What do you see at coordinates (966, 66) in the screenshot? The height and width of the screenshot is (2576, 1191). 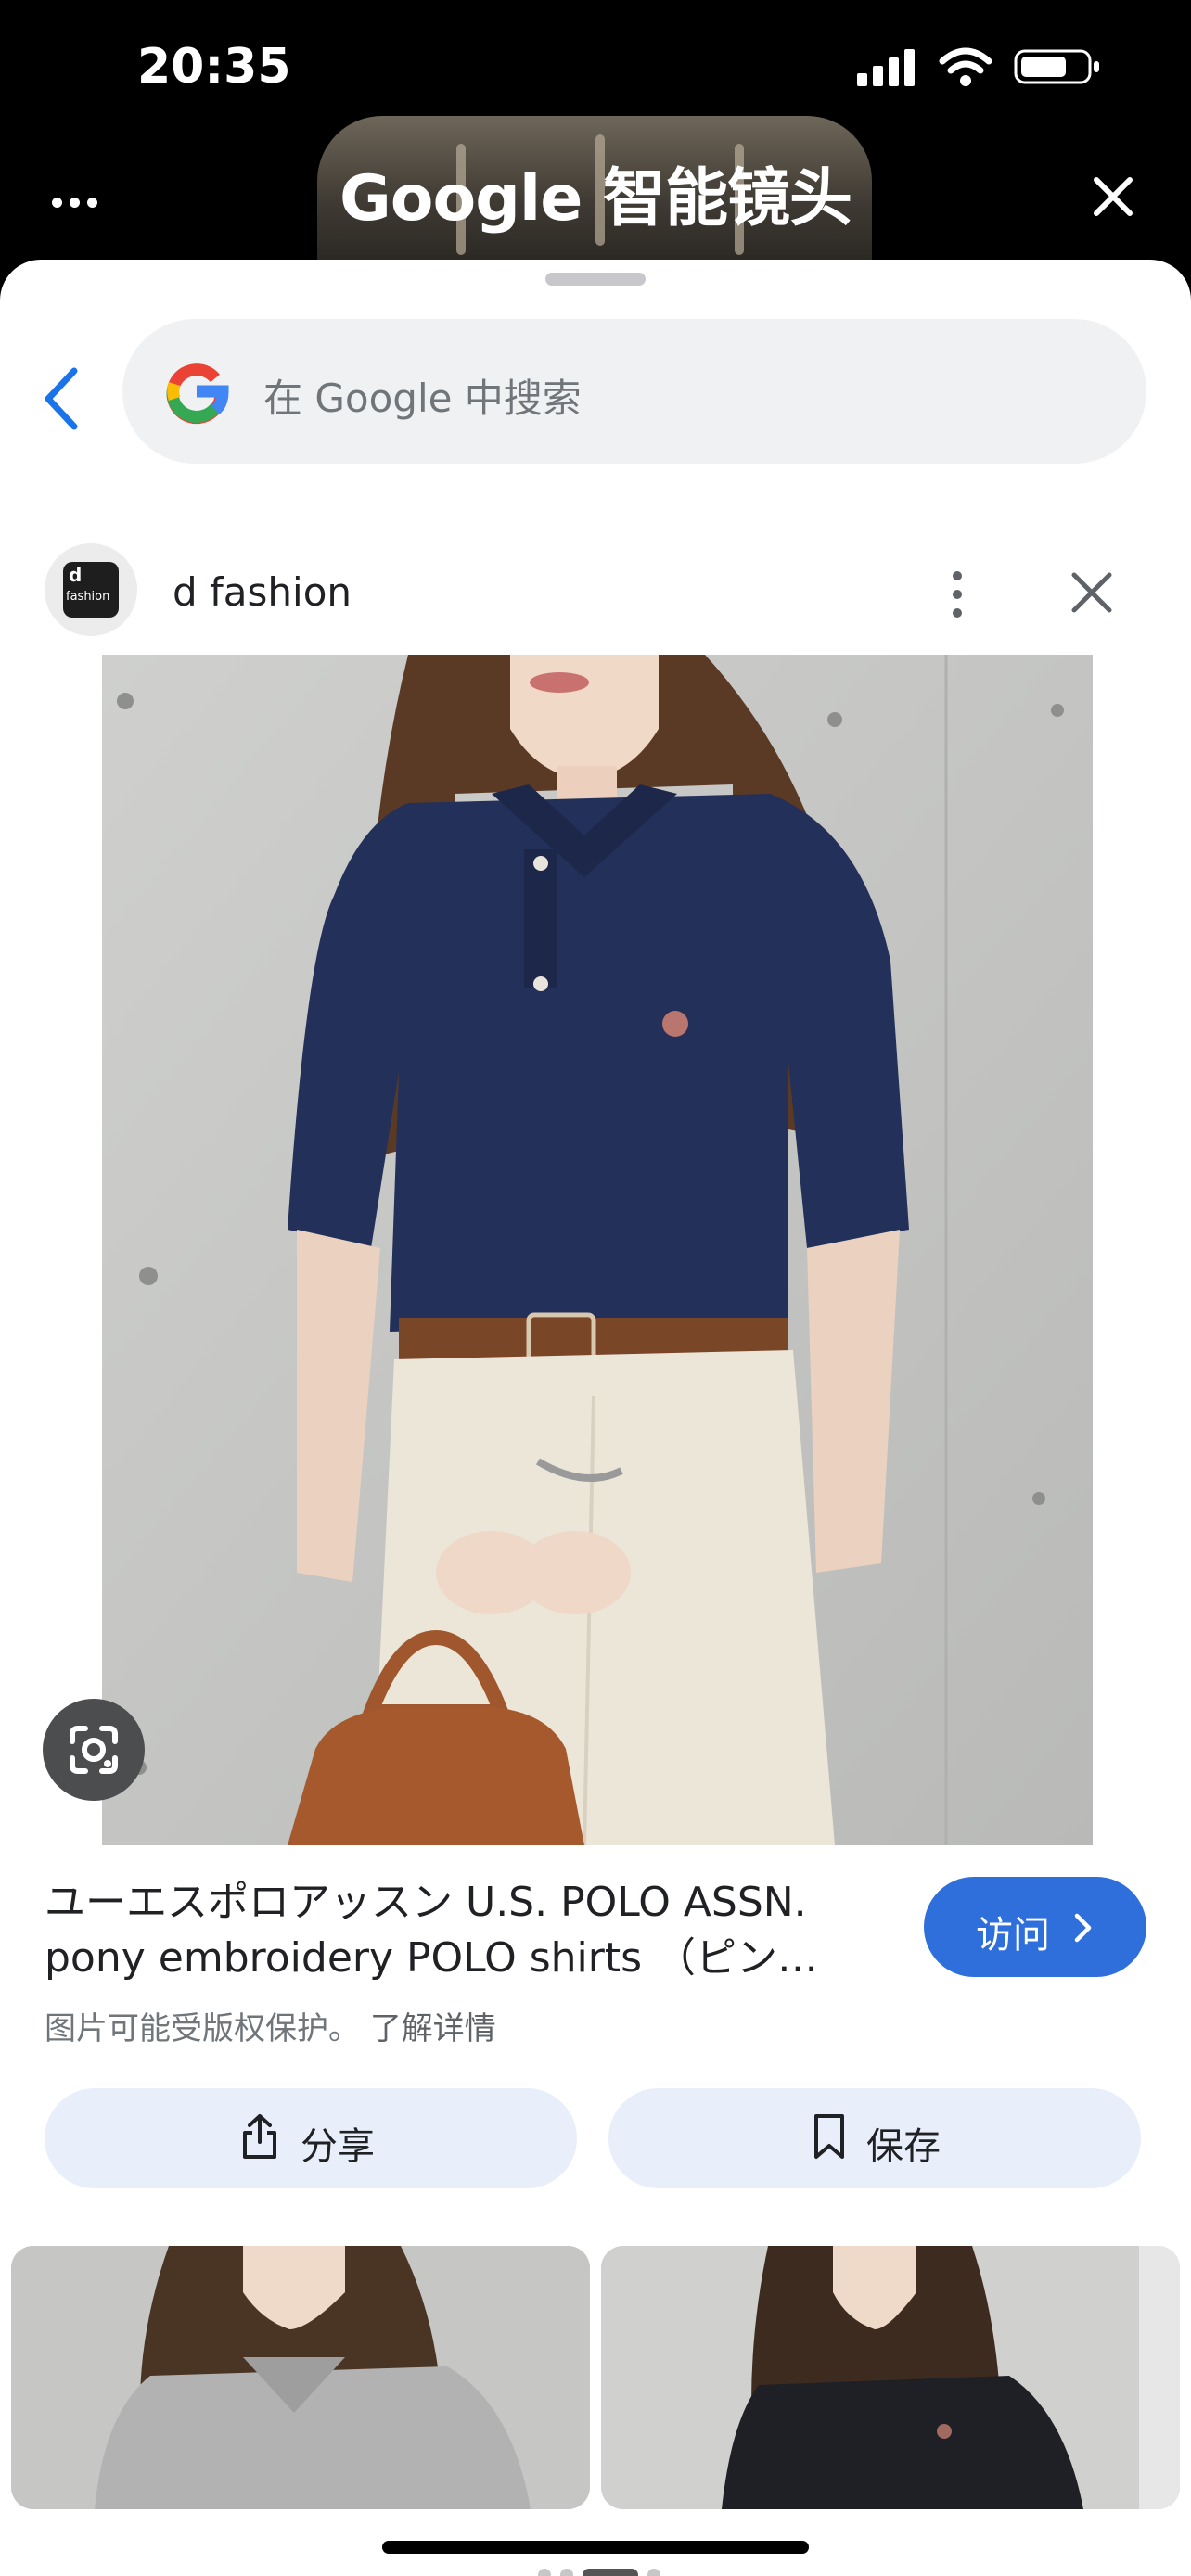 I see `wifi-icon` at bounding box center [966, 66].